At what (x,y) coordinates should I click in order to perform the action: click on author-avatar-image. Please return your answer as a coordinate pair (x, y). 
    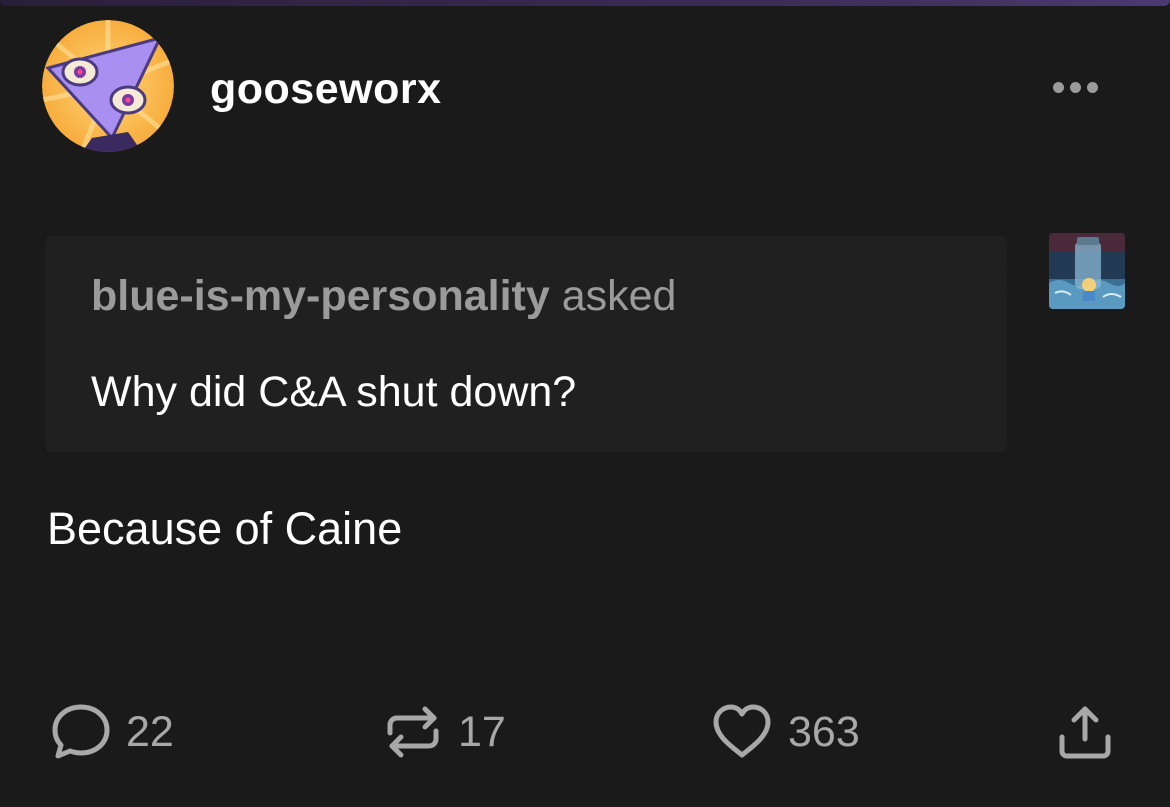
    Looking at the image, I should click on (108, 86).